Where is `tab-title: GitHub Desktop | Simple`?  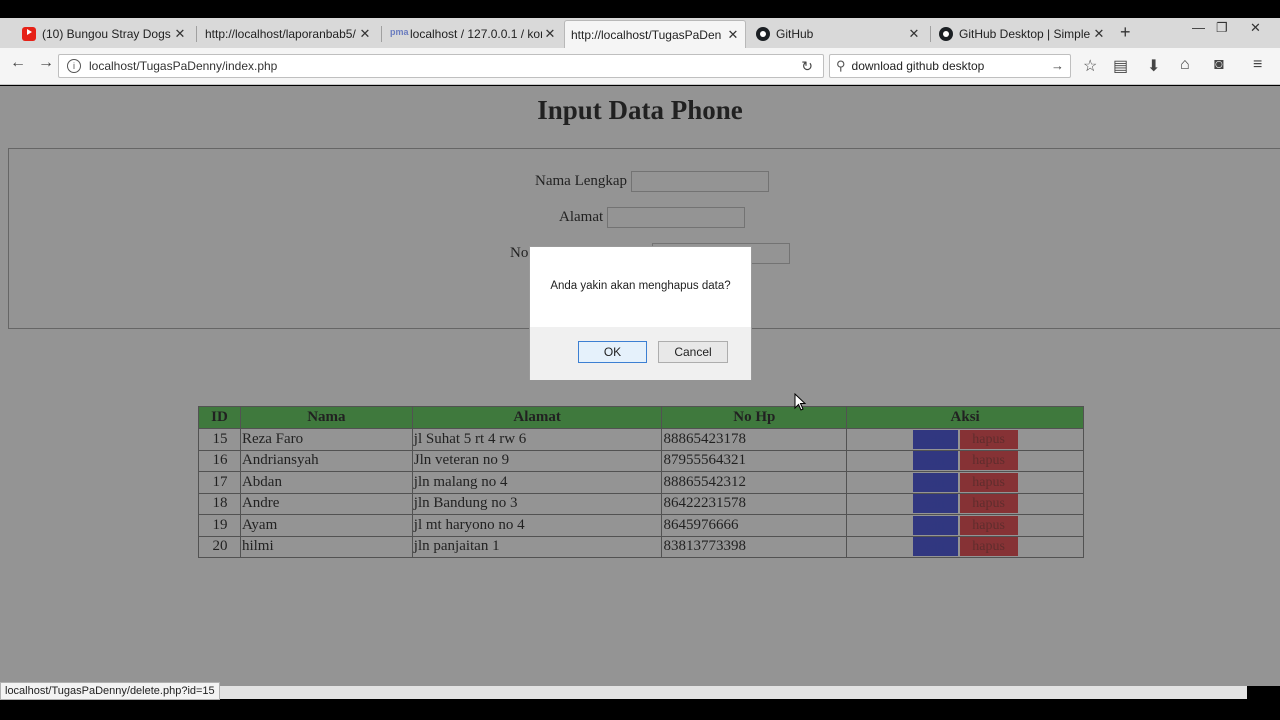 tab-title: GitHub Desktop | Simple is located at coordinates (1025, 34).